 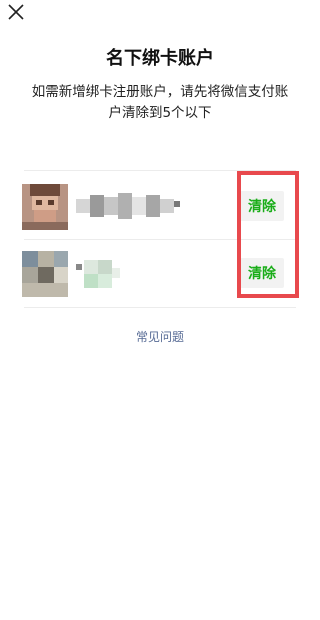 What do you see at coordinates (160, 336) in the screenshot?
I see `faq-link: 常见问题` at bounding box center [160, 336].